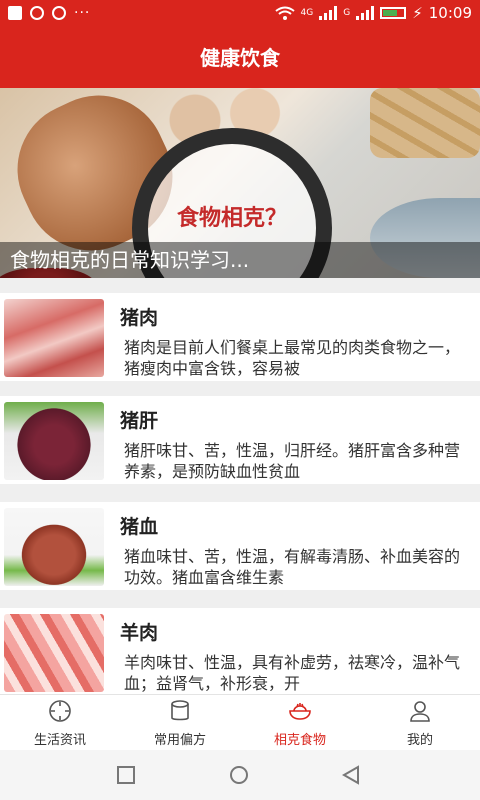 This screenshot has height=800, width=480. Describe the element at coordinates (54, 653) in the screenshot. I see `lamb-thumbnail` at that location.